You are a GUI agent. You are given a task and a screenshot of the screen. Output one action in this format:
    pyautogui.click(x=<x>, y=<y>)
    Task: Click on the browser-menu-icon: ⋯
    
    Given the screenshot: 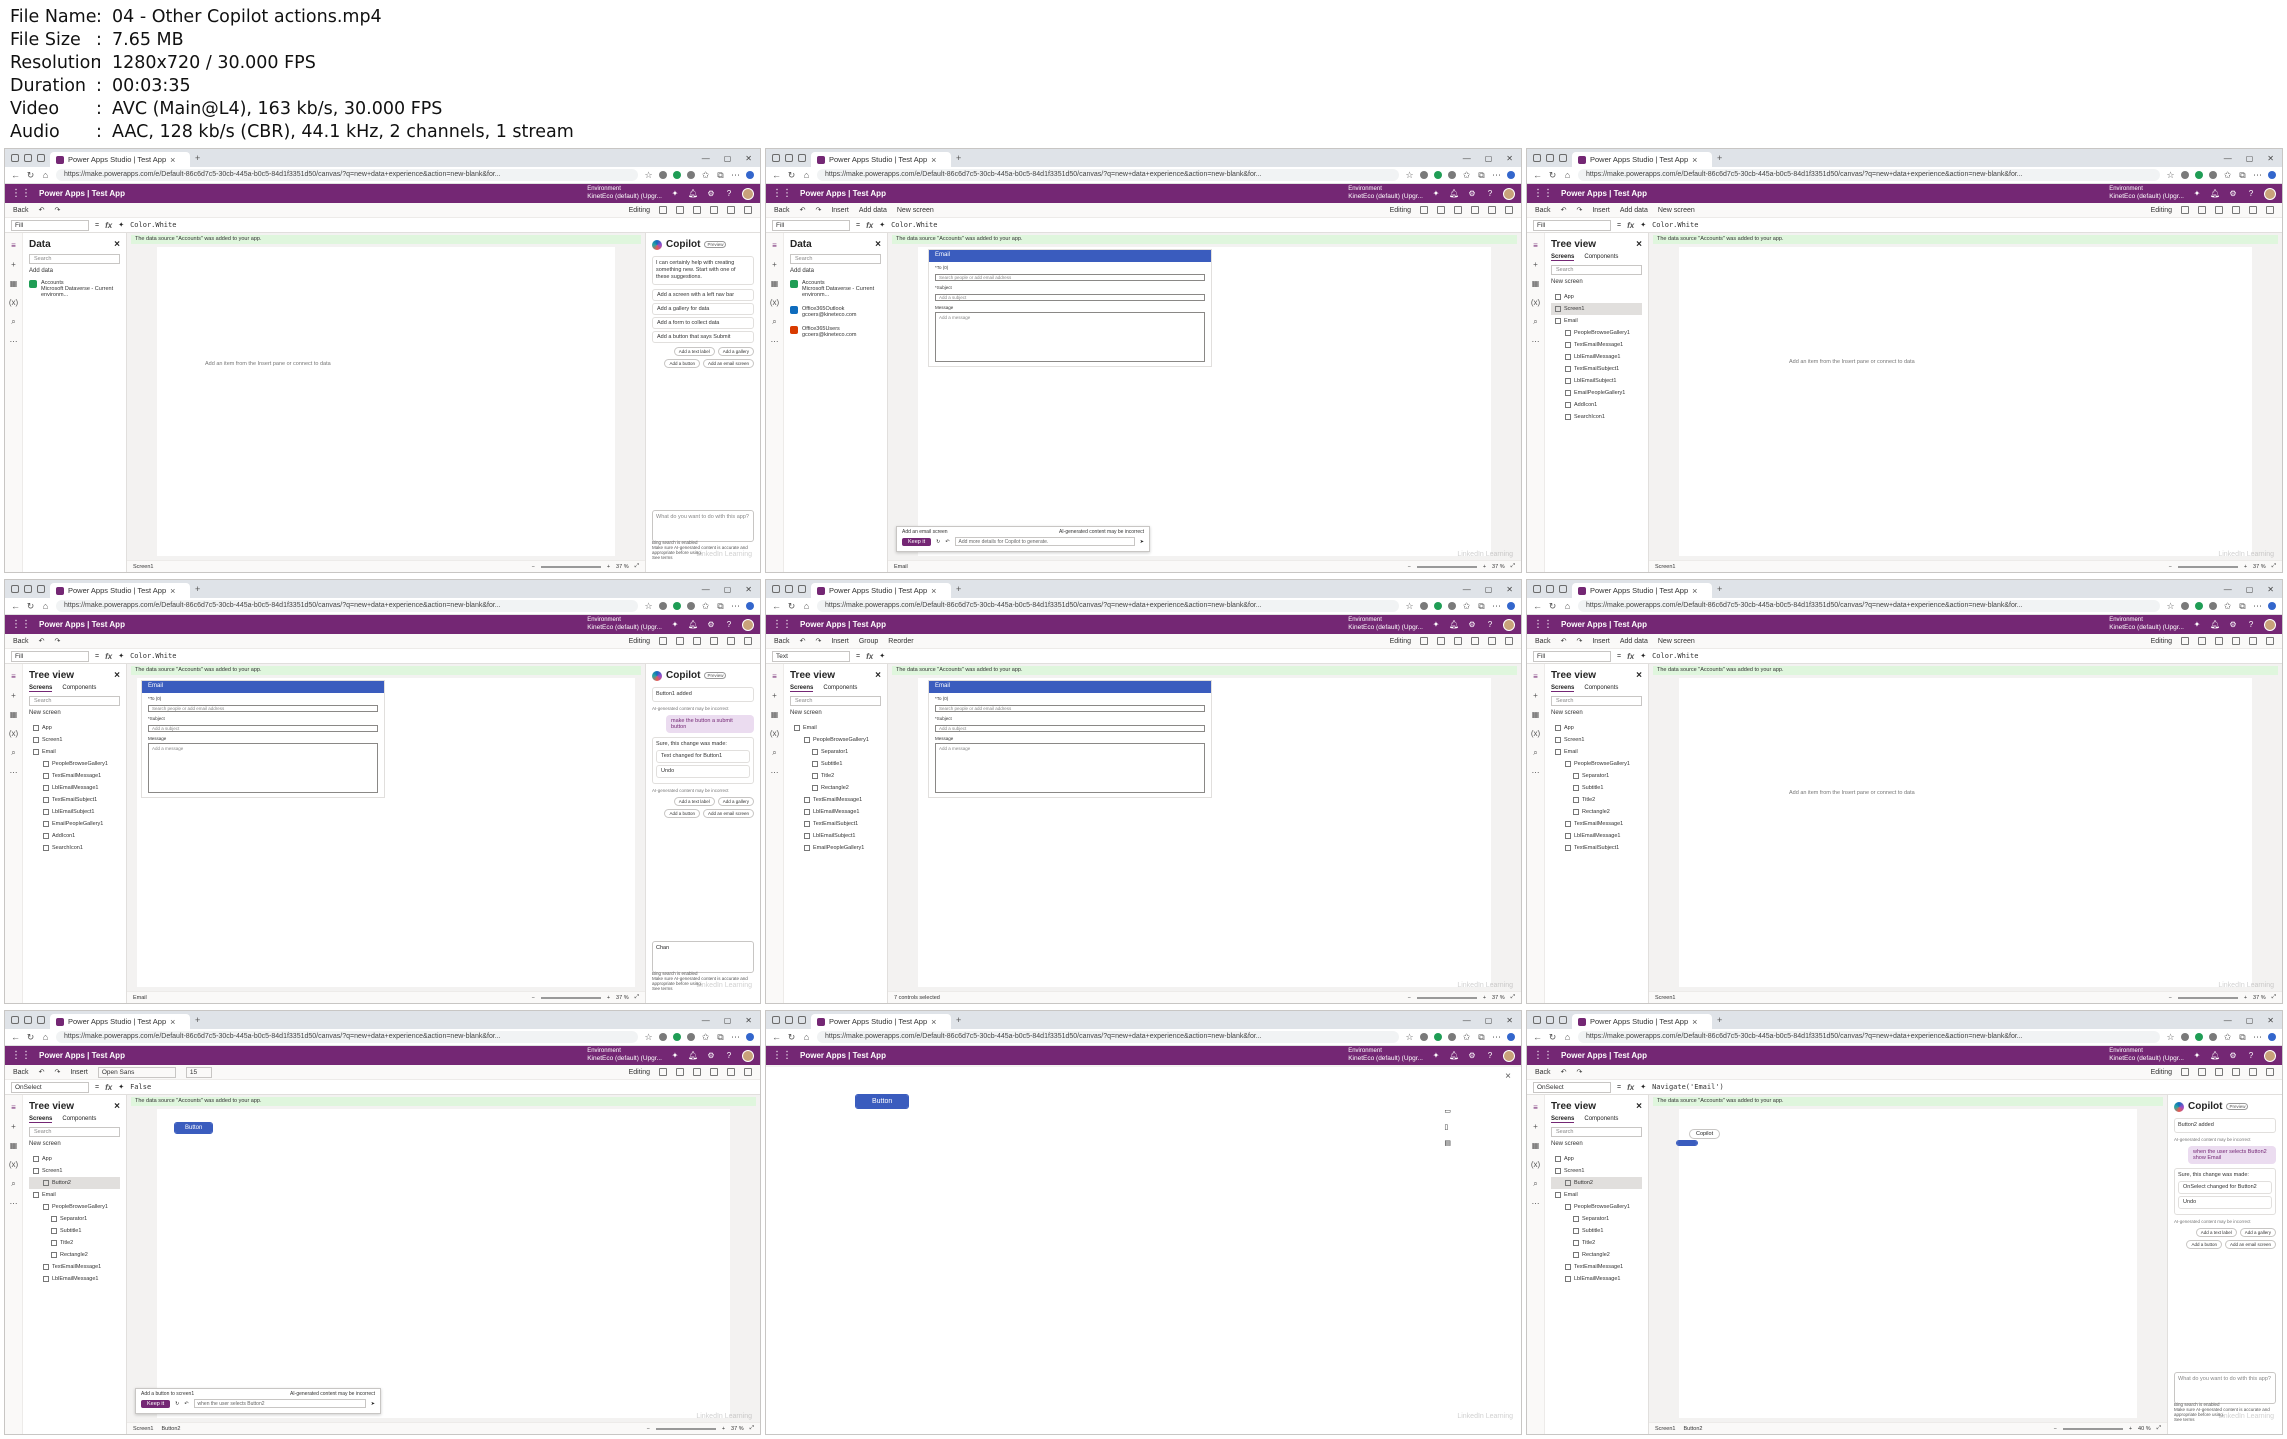 What is the action you would take?
    pyautogui.click(x=735, y=1037)
    